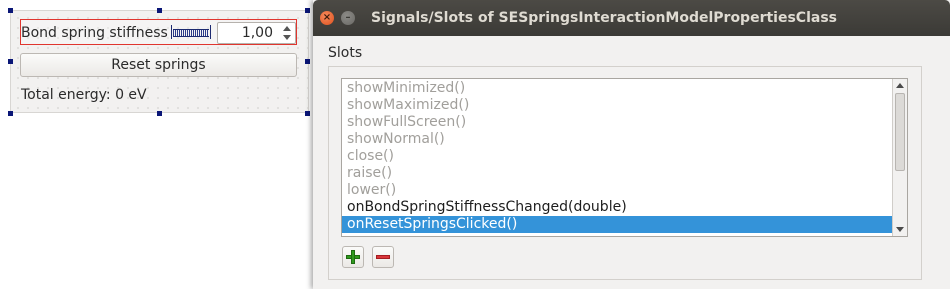 This screenshot has height=289, width=950. Describe the element at coordinates (617, 224) in the screenshot. I see `slot-list-item: onResetSpringsClicked()` at that location.